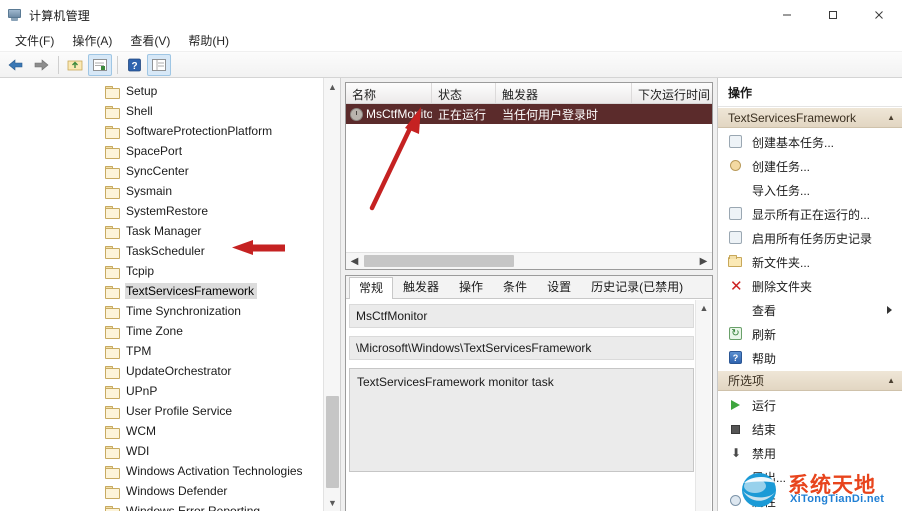  Describe the element at coordinates (161, 331) in the screenshot. I see `tree-item: Time Zone` at that location.